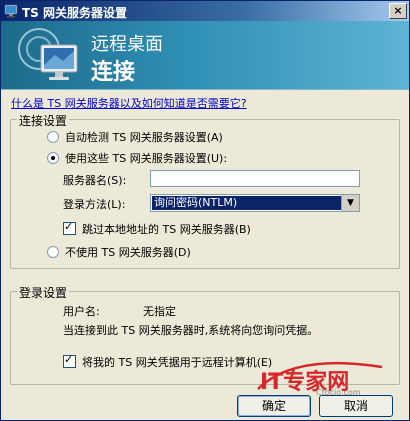  I want to click on credentials-info-text: 当连接到此 TS 网关服务器时,系统将向您询问凭据。, so click(191, 330).